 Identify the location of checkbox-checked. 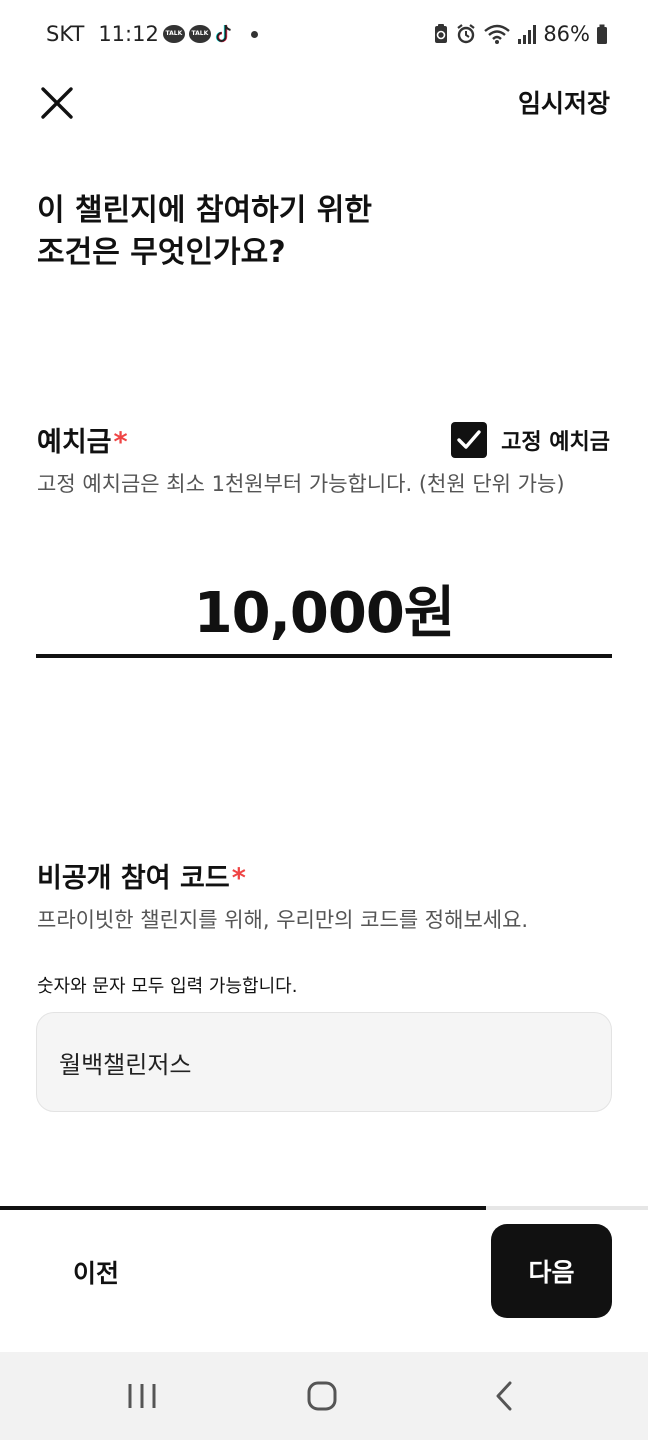
(469, 440).